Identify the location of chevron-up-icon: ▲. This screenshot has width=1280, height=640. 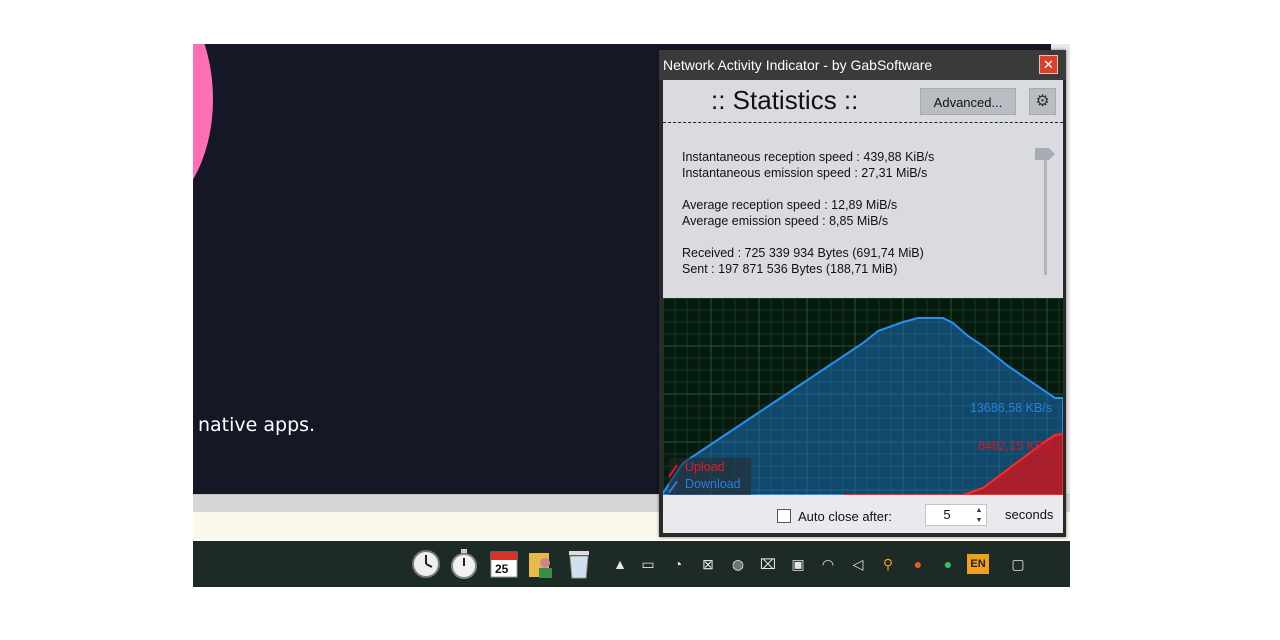
(620, 564).